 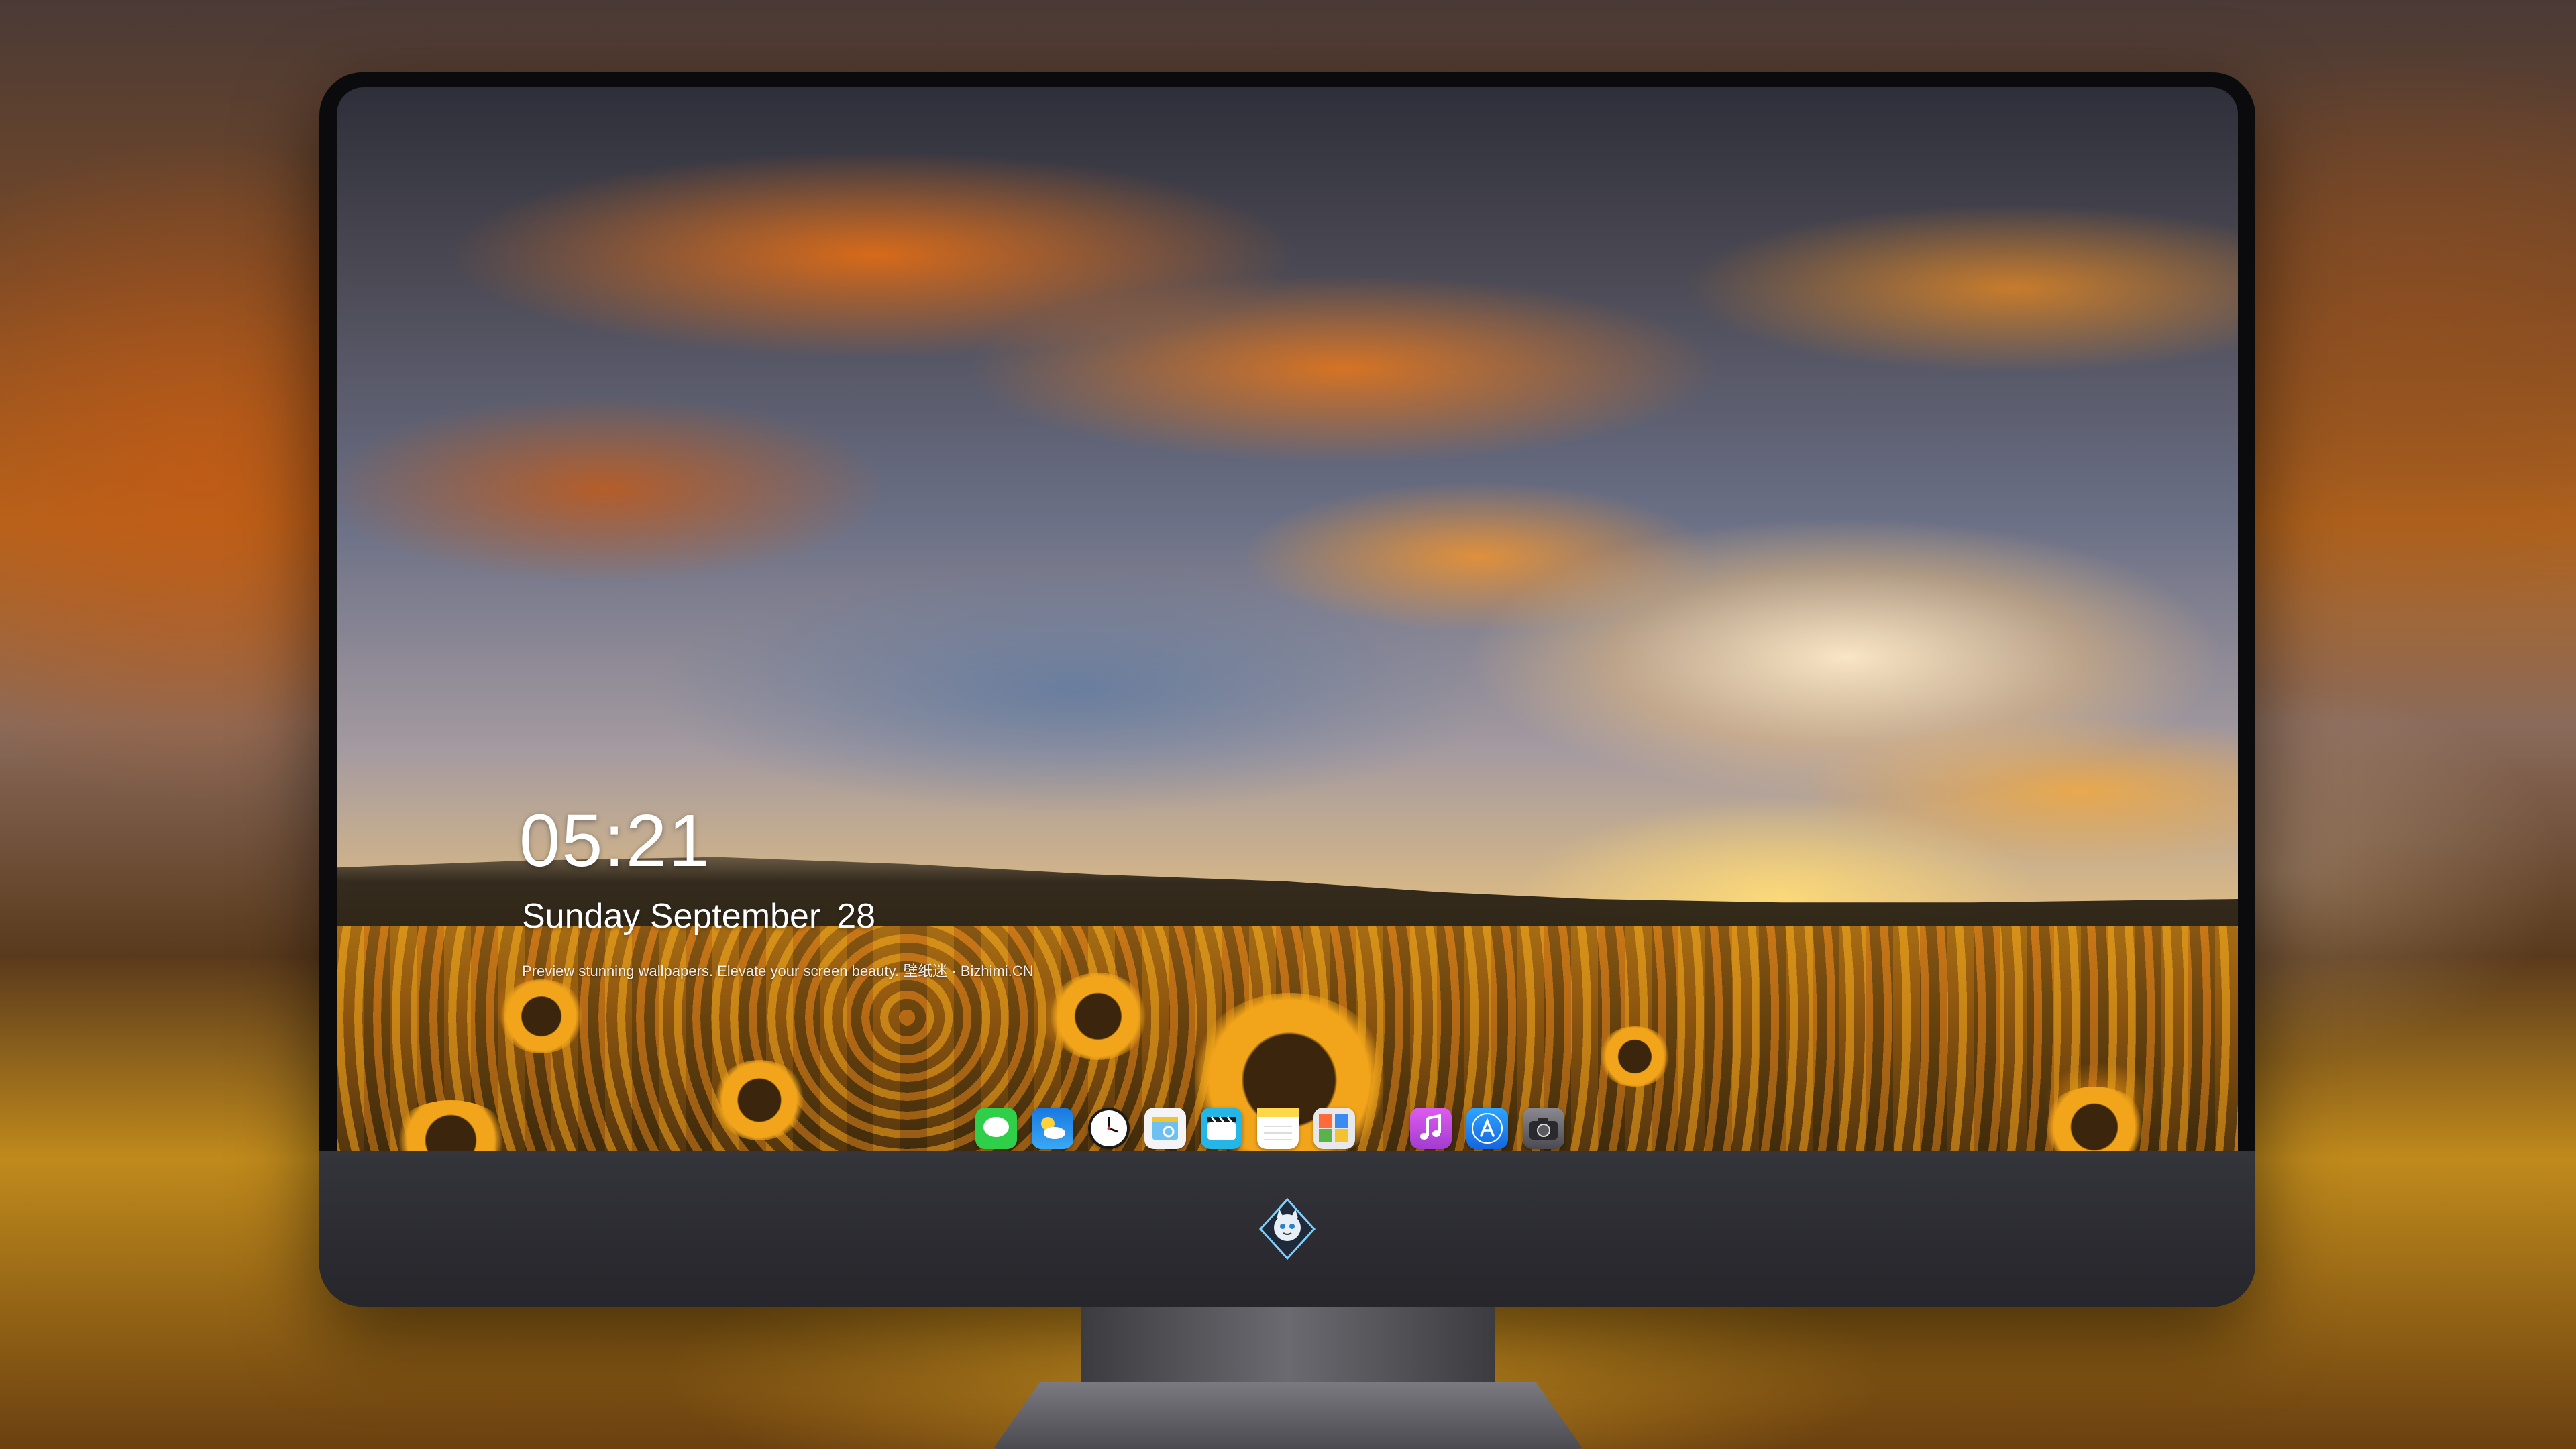 I want to click on preview-icon, so click(x=1165, y=1128).